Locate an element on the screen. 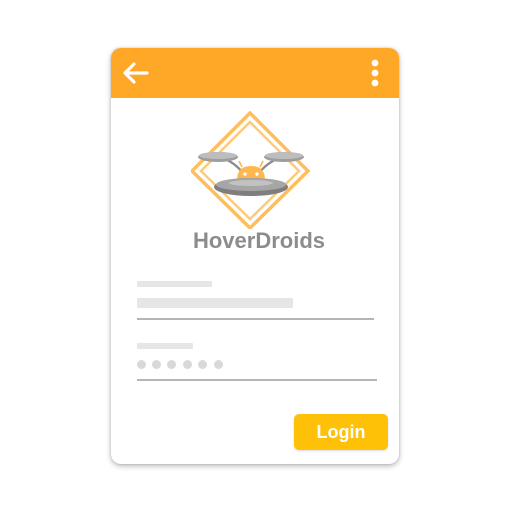 Image resolution: width=512 pixels, height=512 pixels. app-name: HoverDroids is located at coordinates (259, 240).